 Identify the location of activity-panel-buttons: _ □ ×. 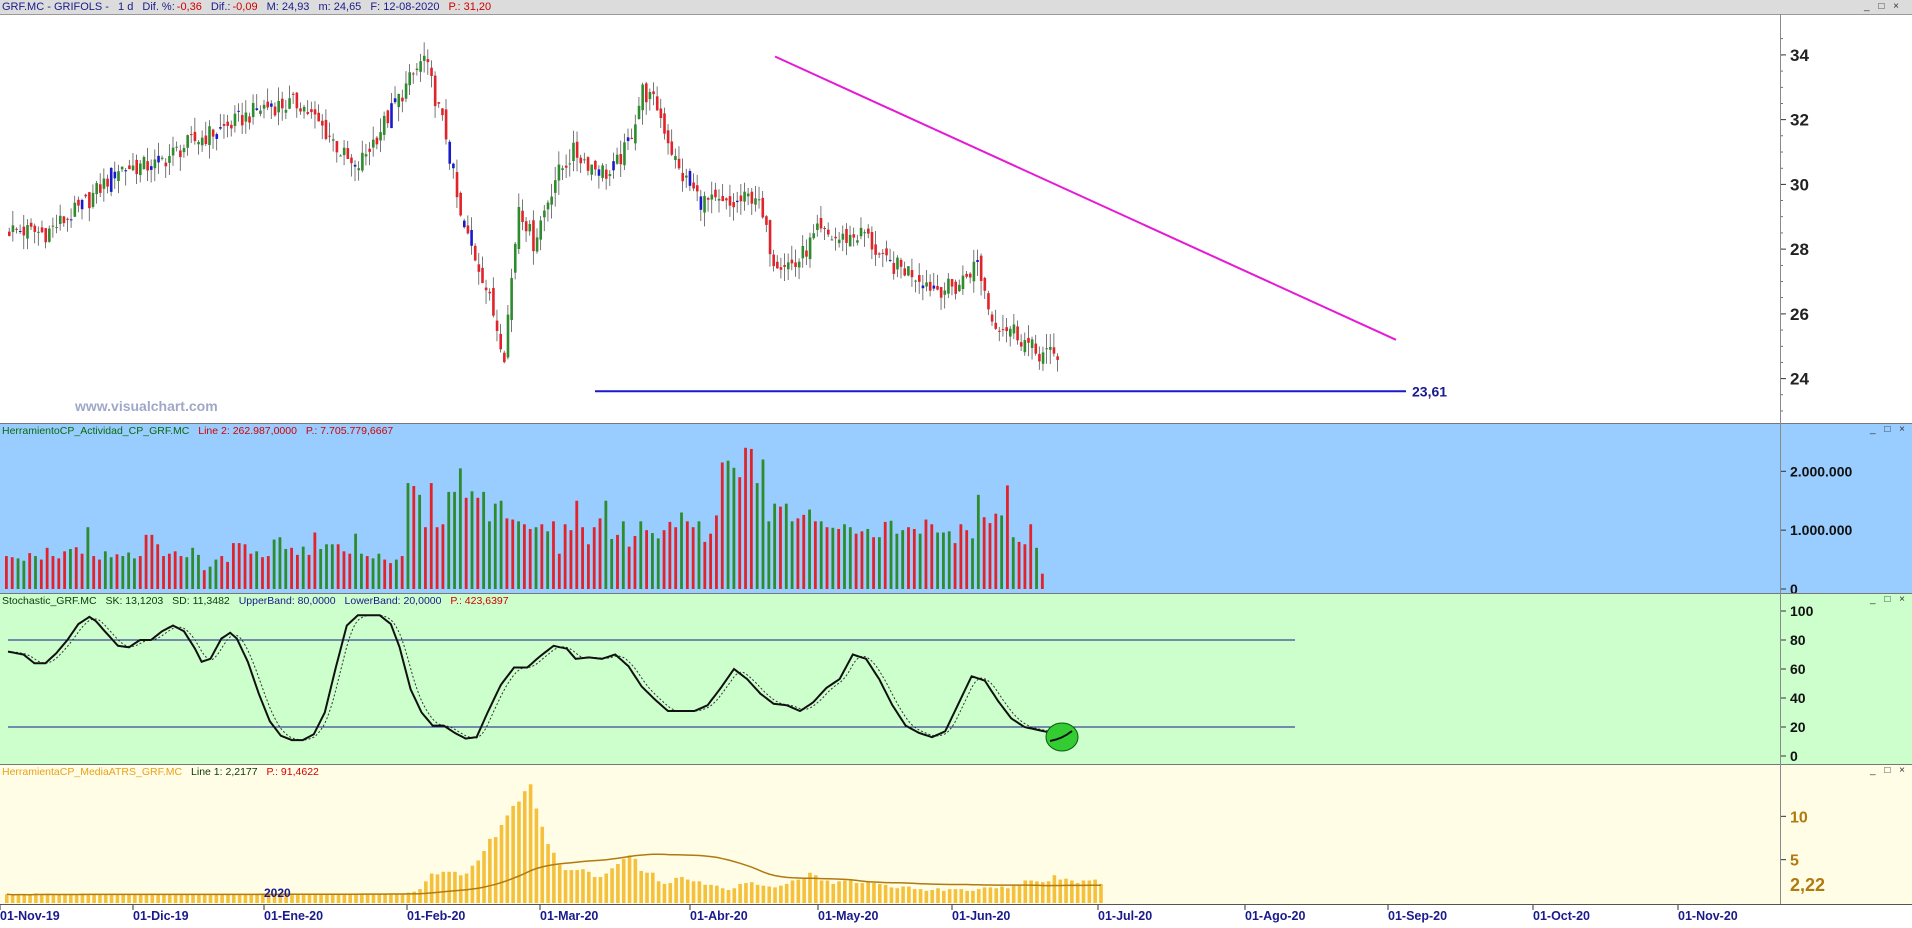
(1889, 429).